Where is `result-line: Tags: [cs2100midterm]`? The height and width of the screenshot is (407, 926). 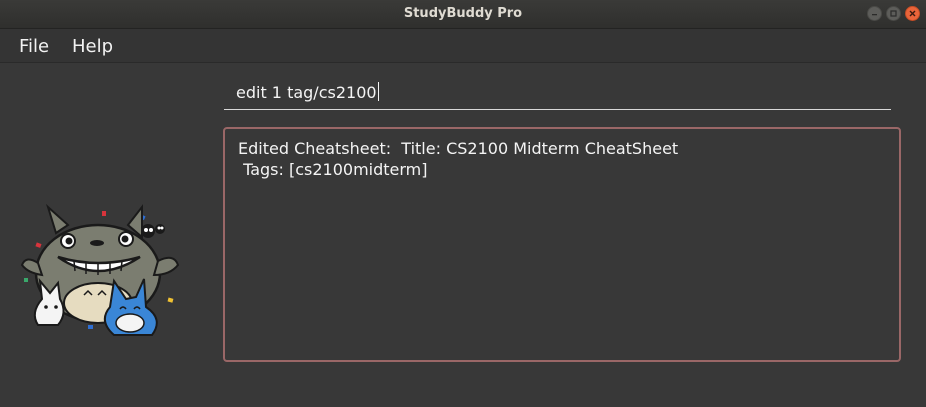
result-line: Tags: [cs2100midterm] is located at coordinates (333, 169).